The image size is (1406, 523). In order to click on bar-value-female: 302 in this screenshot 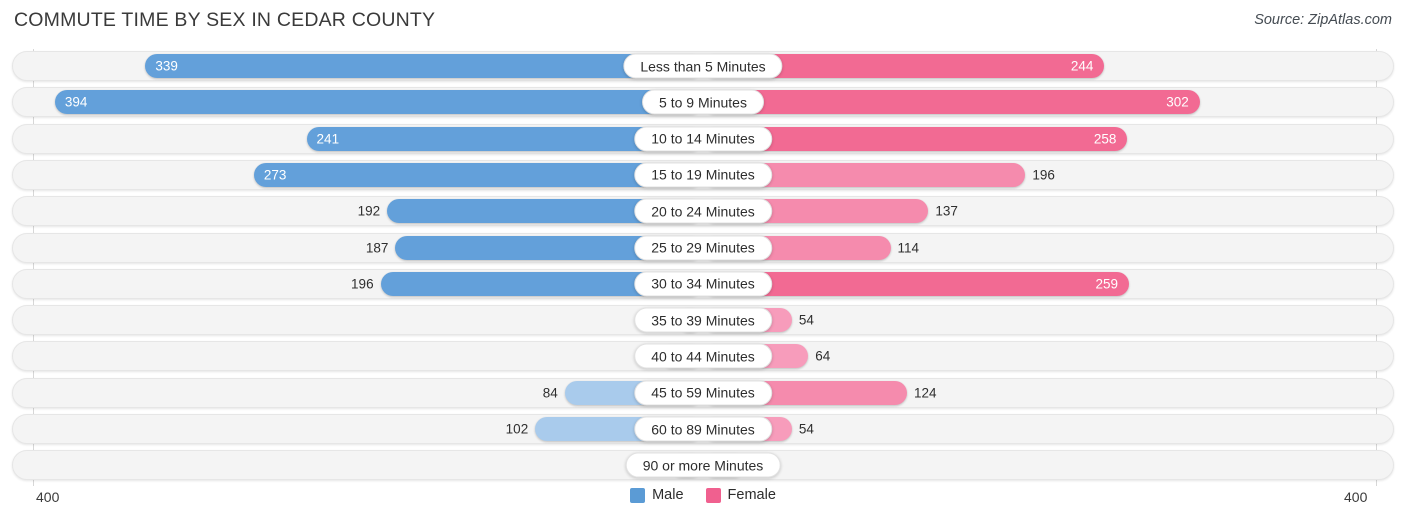, I will do `click(1177, 102)`.